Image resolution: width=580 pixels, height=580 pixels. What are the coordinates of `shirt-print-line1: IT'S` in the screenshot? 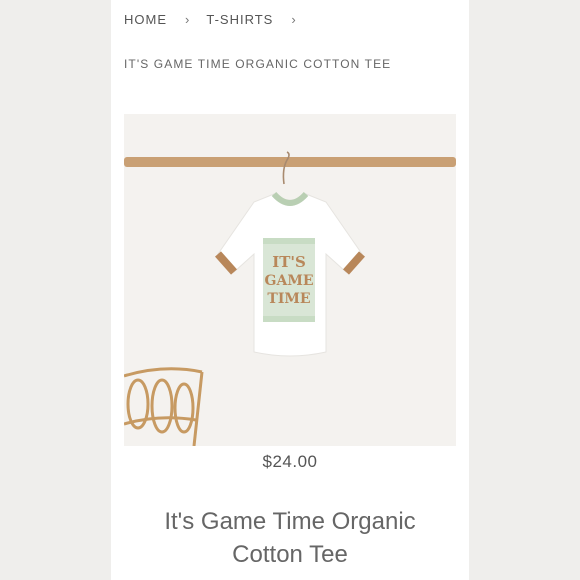 It's located at (289, 262).